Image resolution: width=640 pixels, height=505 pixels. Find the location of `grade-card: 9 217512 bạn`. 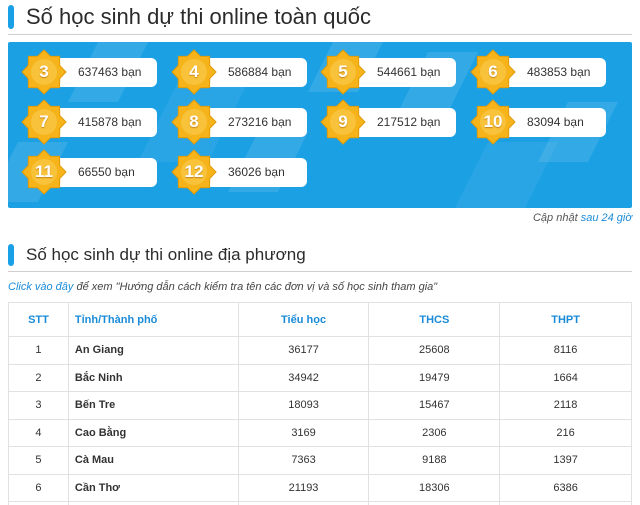

grade-card: 9 217512 bạn is located at coordinates (388, 122).